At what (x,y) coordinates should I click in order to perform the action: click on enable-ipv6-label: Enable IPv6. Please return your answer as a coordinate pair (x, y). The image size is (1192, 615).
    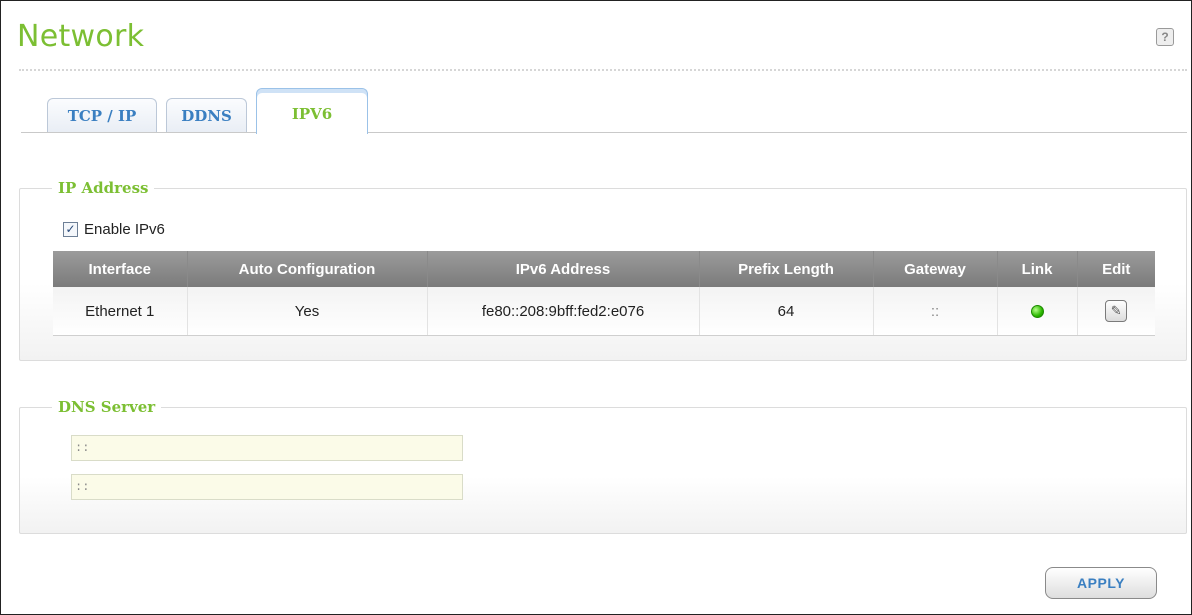
    Looking at the image, I should click on (124, 229).